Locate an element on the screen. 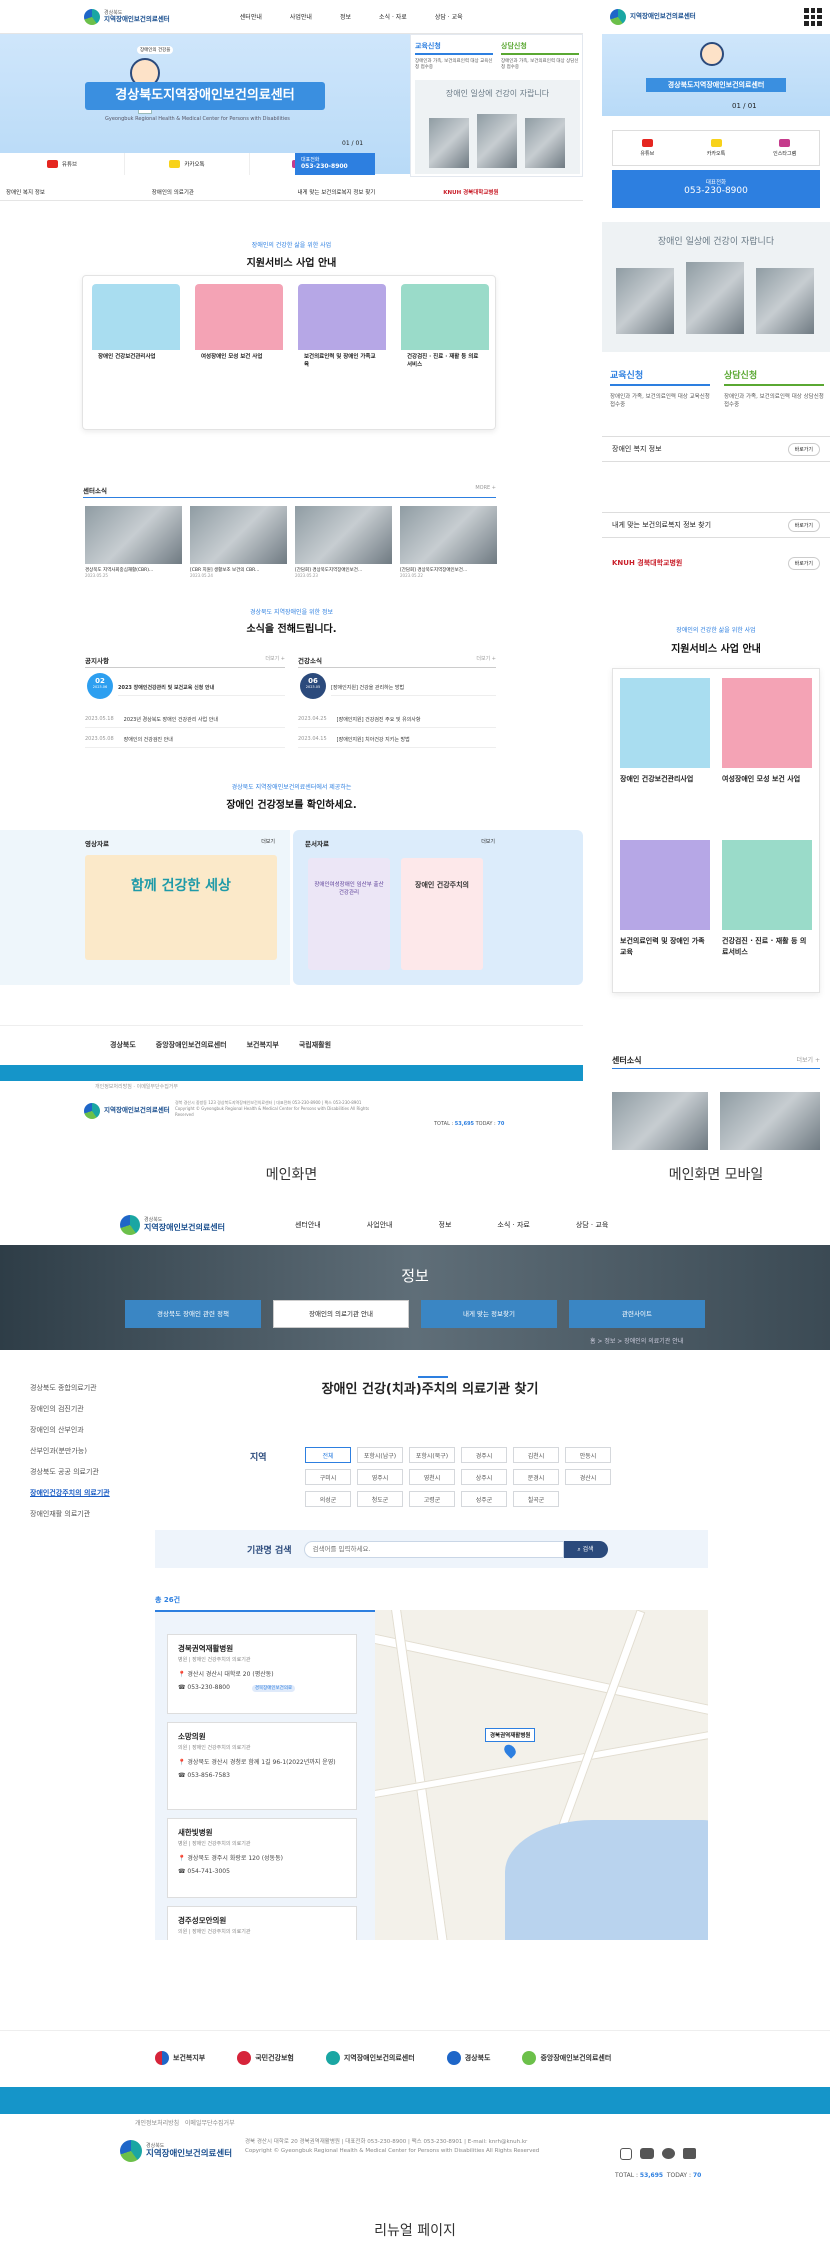  result-card: 경주성모안의원 의원 | 장애인 건강주치의 의료기관 is located at coordinates (262, 1923).